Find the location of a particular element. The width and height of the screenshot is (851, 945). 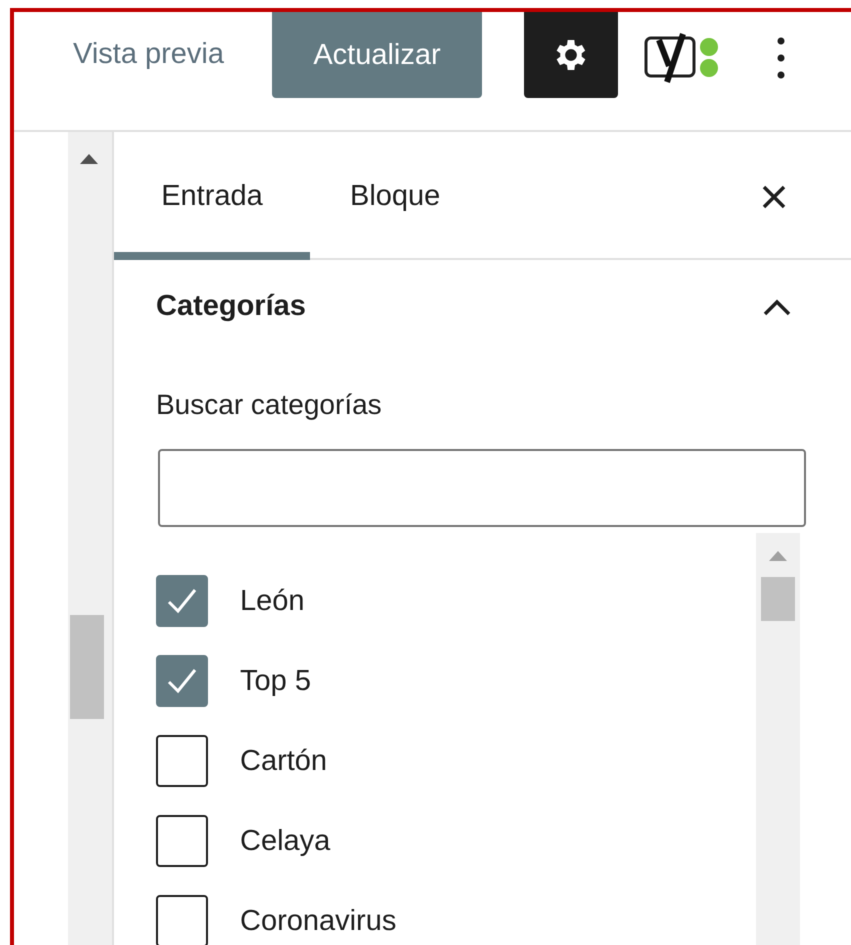

category-label: Top 5 is located at coordinates (275, 681).